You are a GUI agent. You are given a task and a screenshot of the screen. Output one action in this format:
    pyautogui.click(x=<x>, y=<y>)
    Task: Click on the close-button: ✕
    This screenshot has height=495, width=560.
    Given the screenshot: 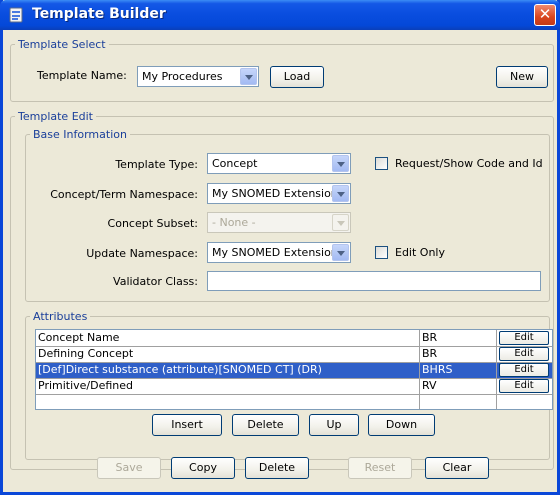 What is the action you would take?
    pyautogui.click(x=545, y=15)
    